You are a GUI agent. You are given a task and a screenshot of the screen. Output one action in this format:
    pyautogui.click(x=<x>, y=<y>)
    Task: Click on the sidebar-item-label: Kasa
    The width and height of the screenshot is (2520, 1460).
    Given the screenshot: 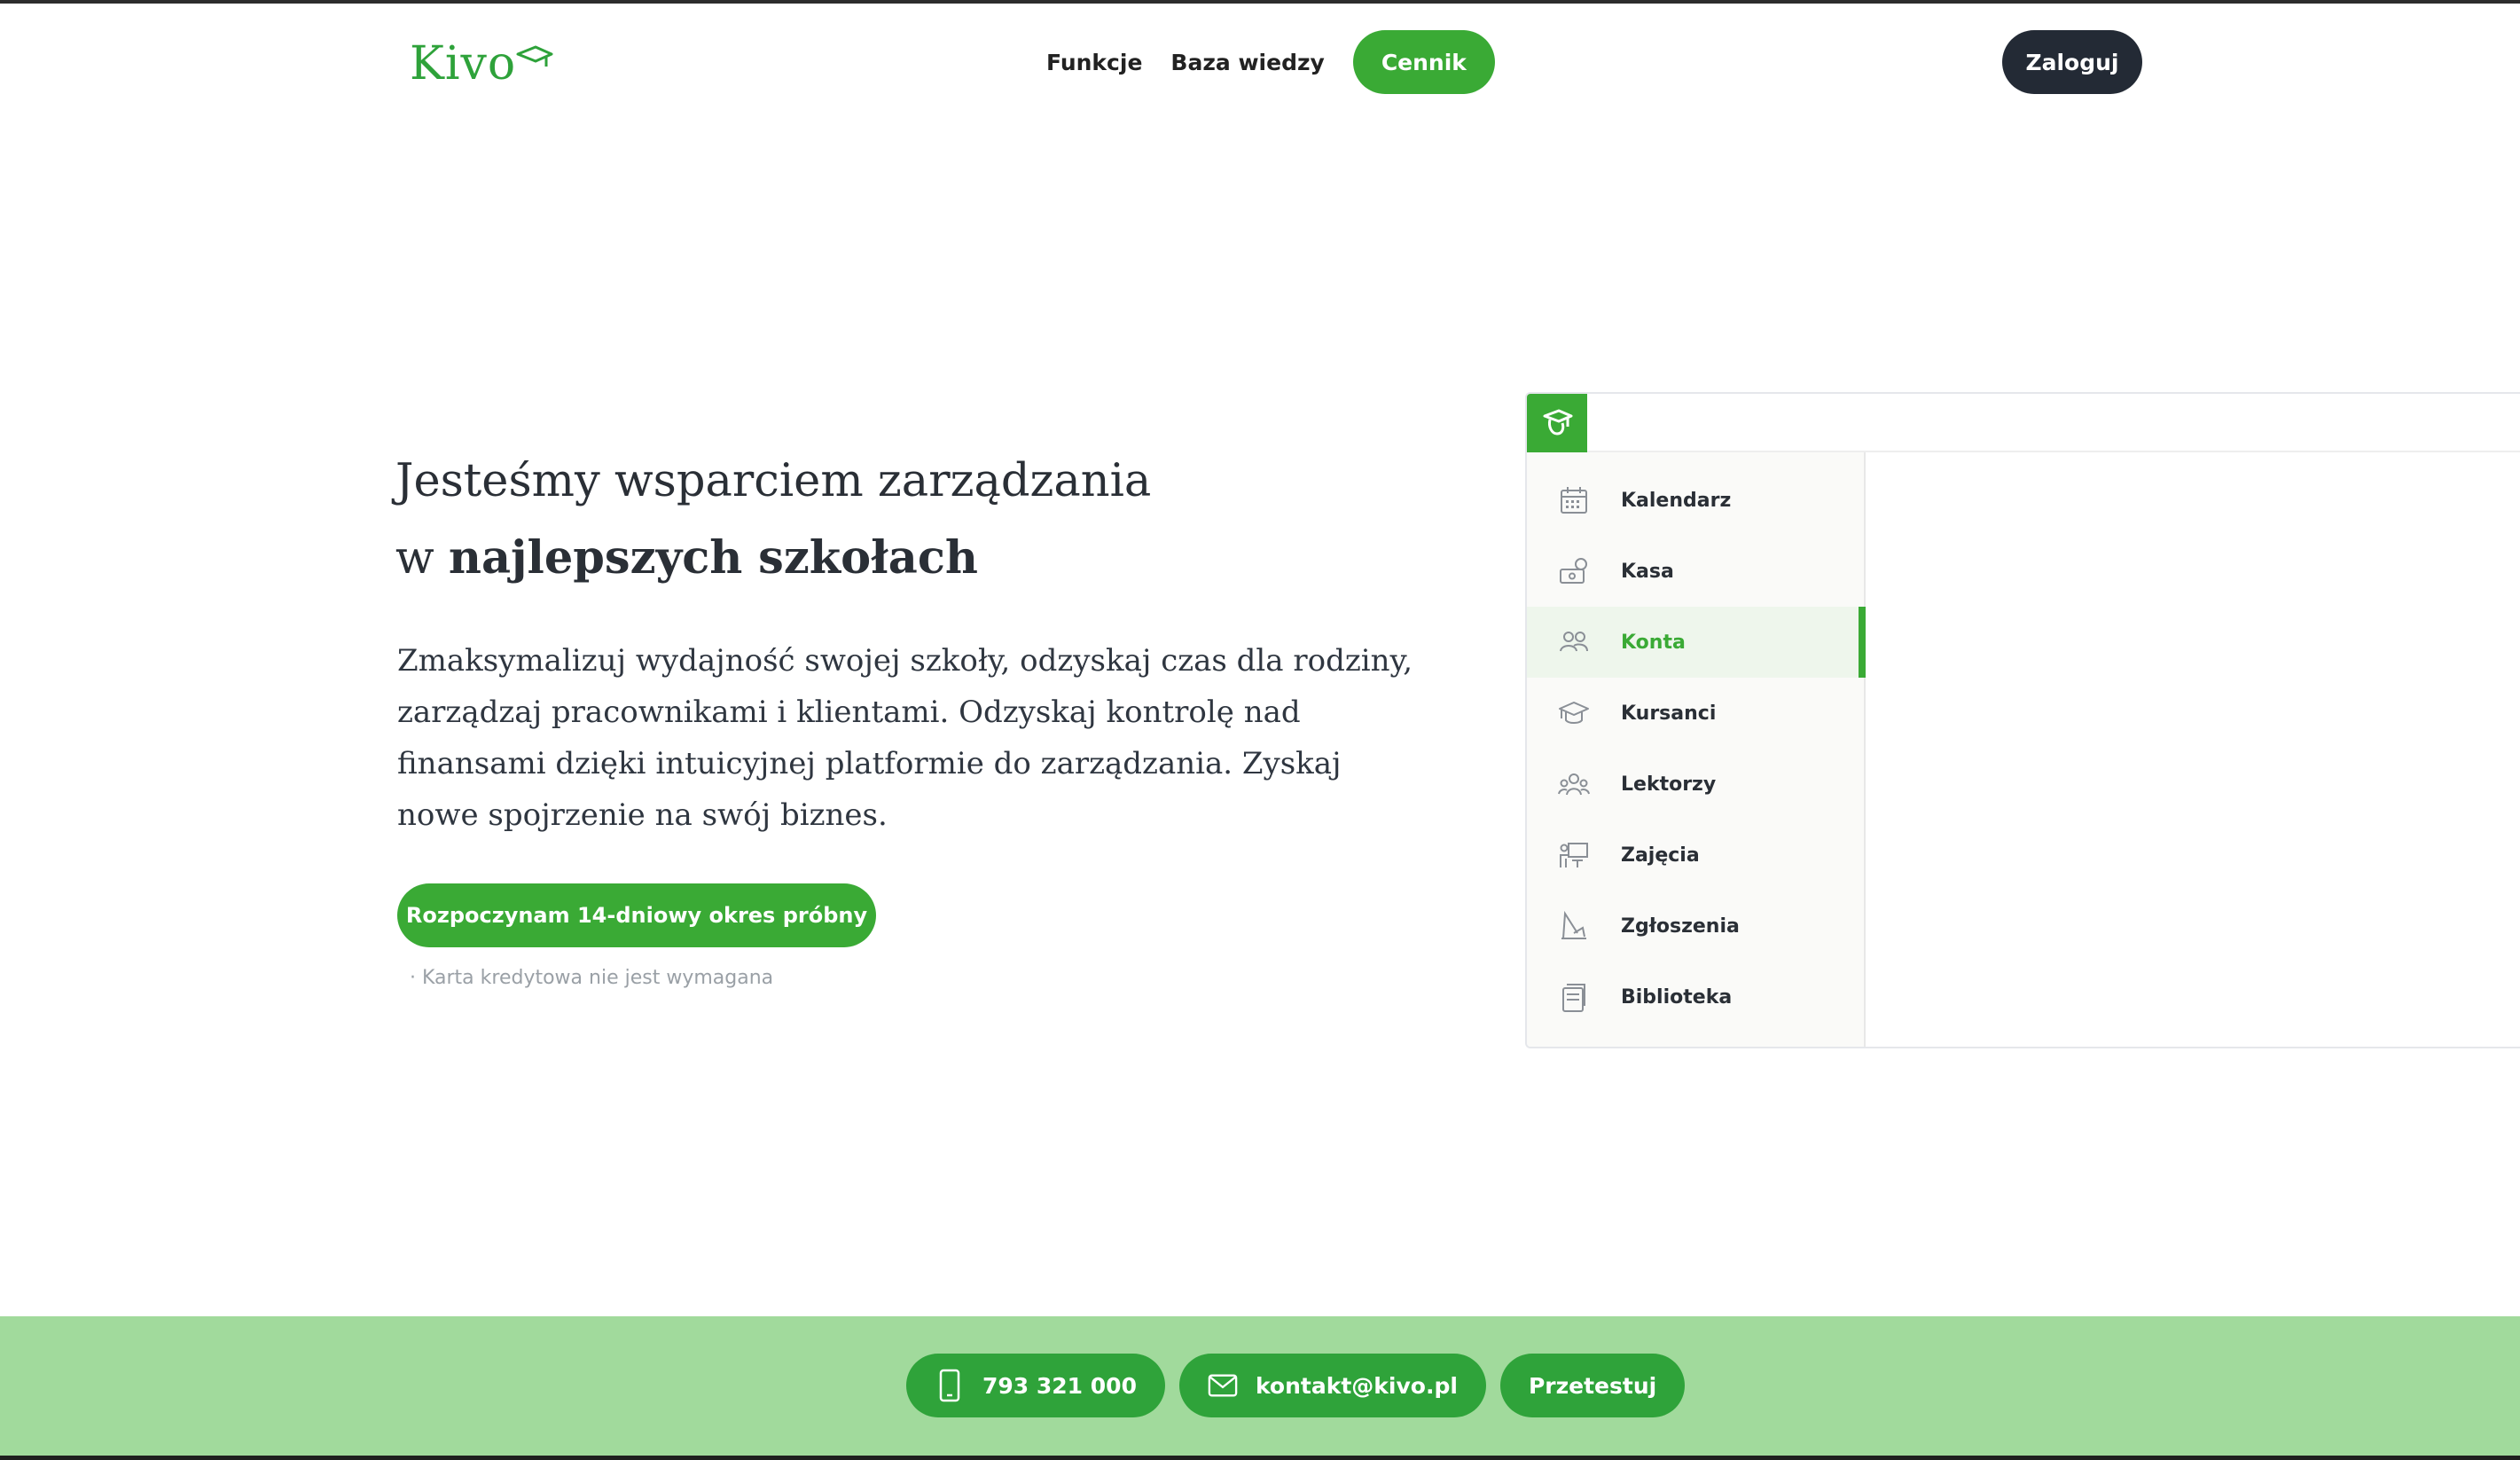 What is the action you would take?
    pyautogui.click(x=1647, y=571)
    